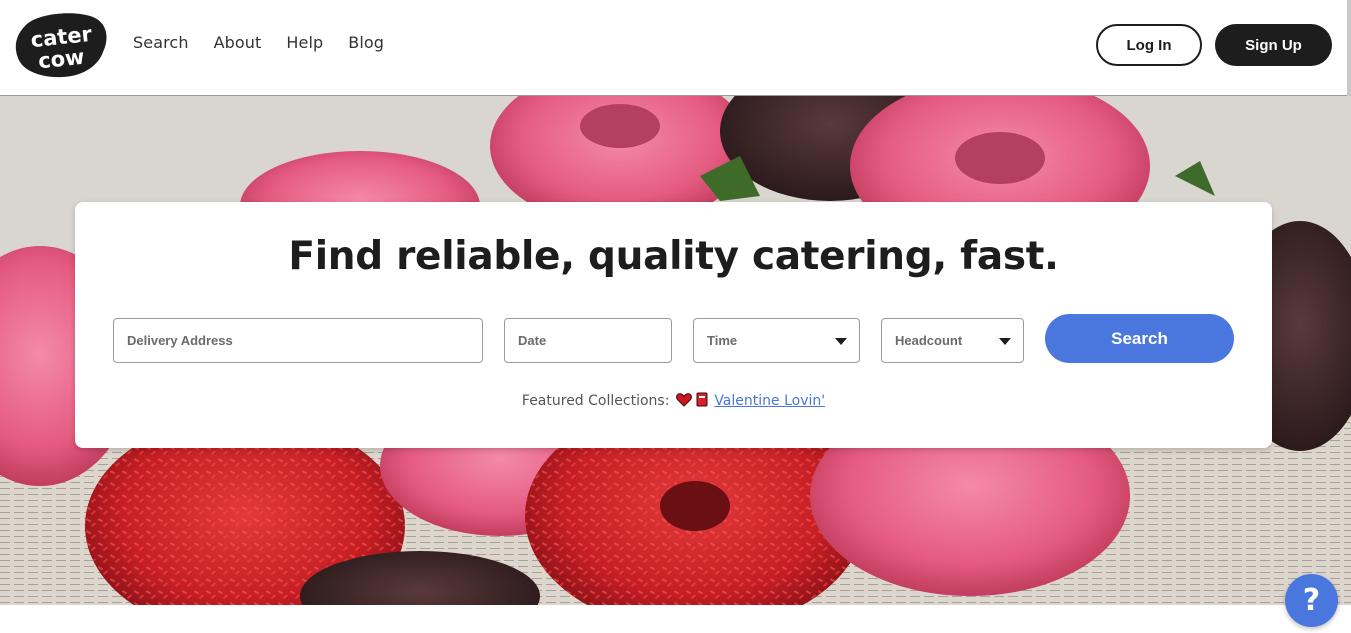 The height and width of the screenshot is (633, 1351). I want to click on time-select: Time, so click(776, 340).